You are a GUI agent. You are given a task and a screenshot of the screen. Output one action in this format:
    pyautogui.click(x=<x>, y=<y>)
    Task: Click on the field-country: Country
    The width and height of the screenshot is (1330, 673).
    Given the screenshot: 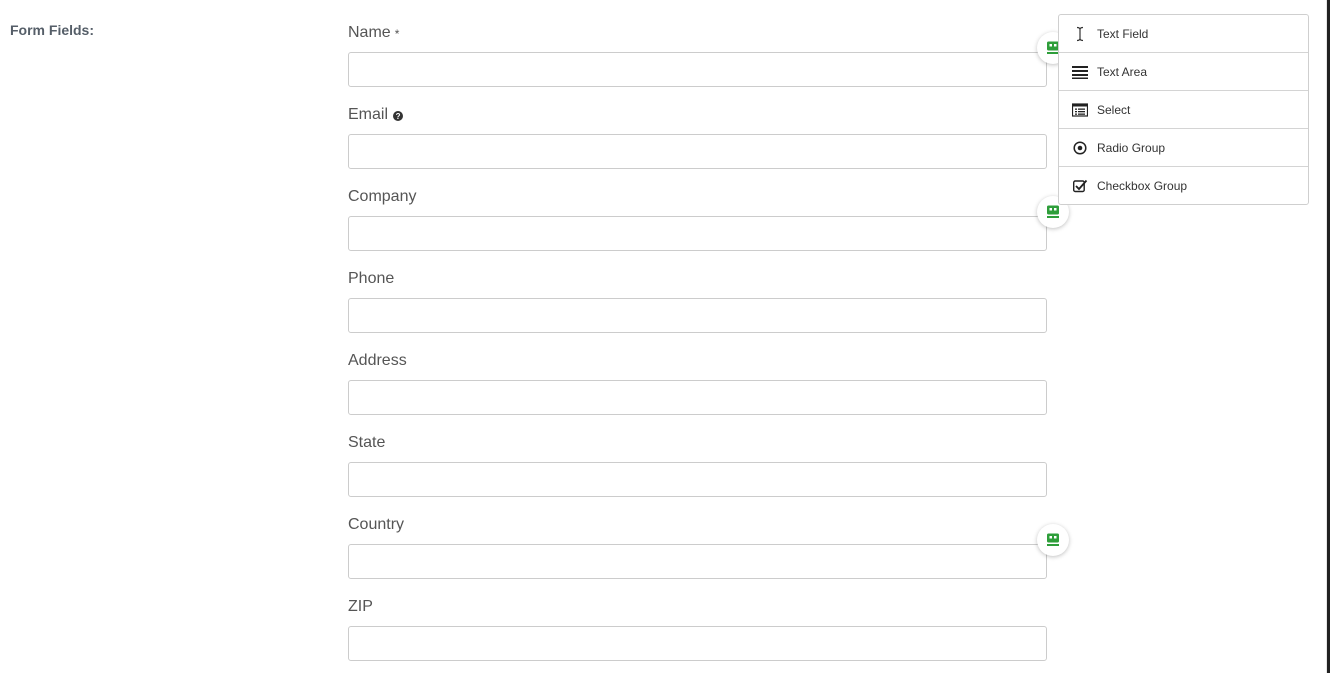 What is the action you would take?
    pyautogui.click(x=697, y=546)
    